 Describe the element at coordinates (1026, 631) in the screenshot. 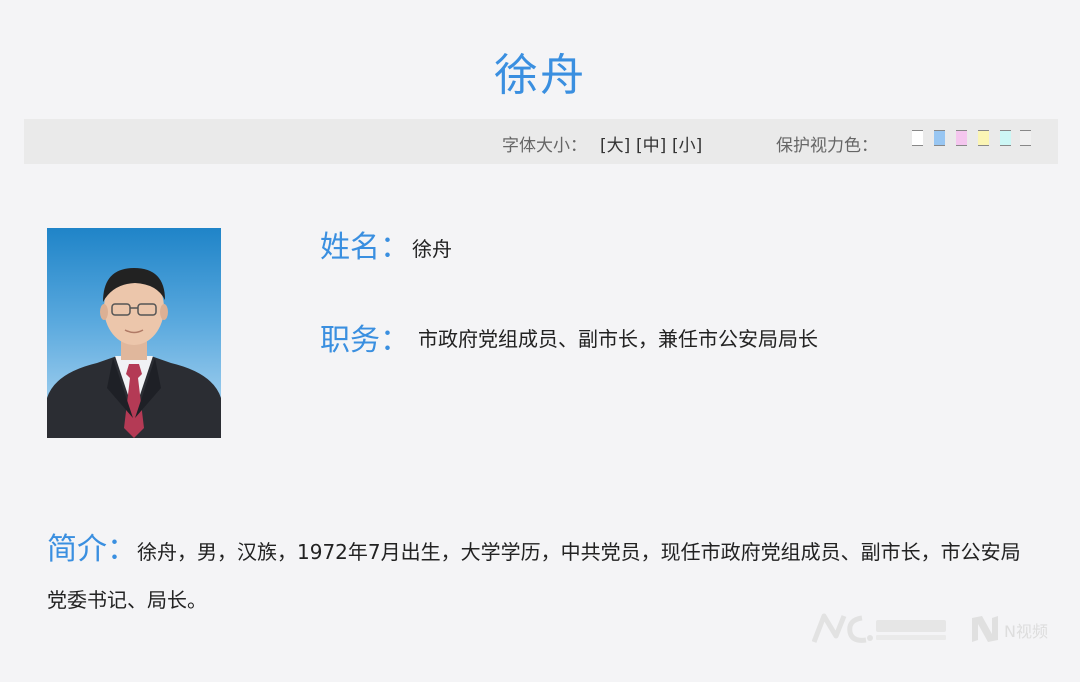

I see `n-video-watermark-text: N视频` at that location.